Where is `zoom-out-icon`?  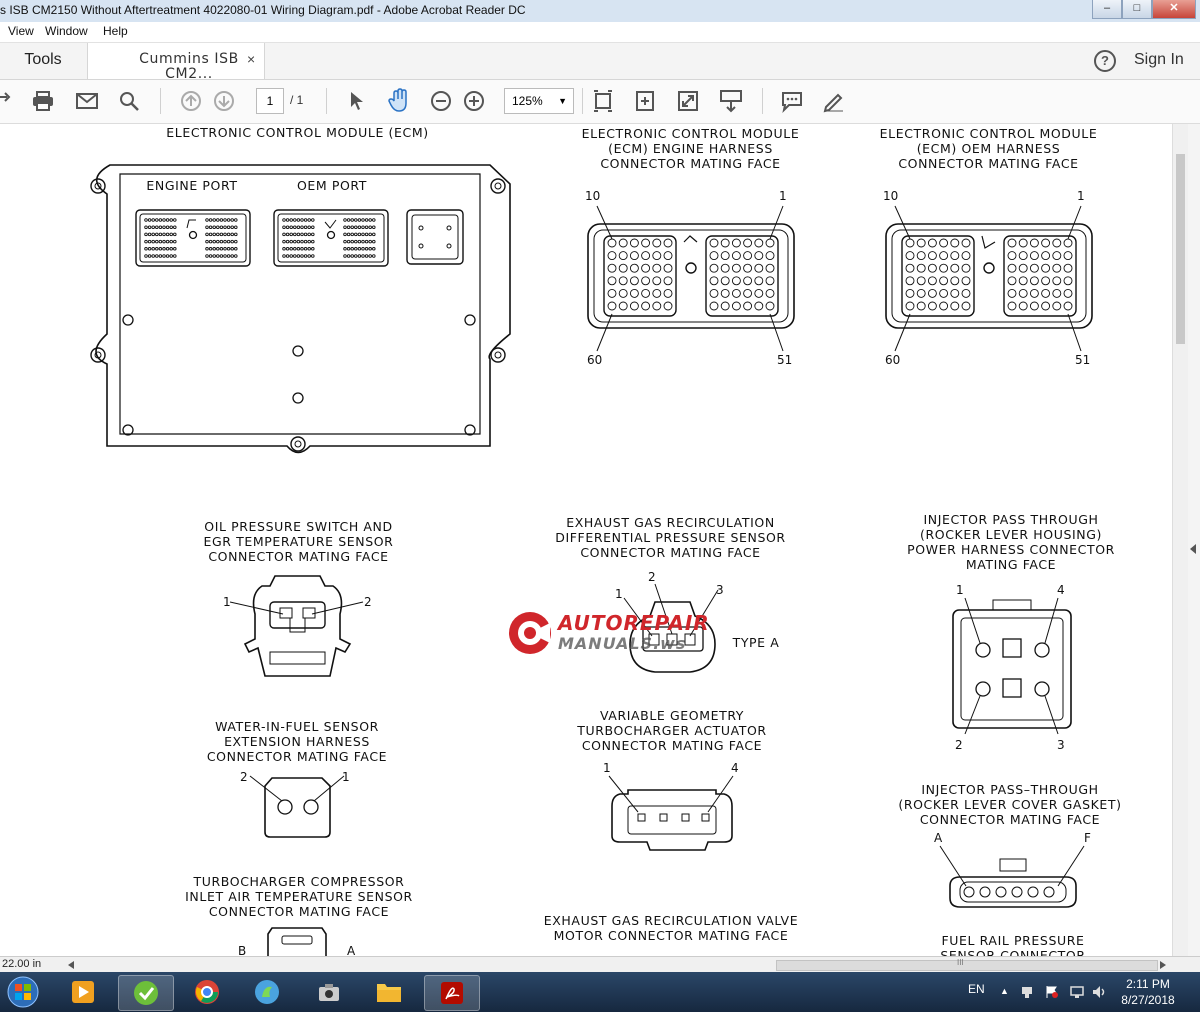 zoom-out-icon is located at coordinates (441, 101).